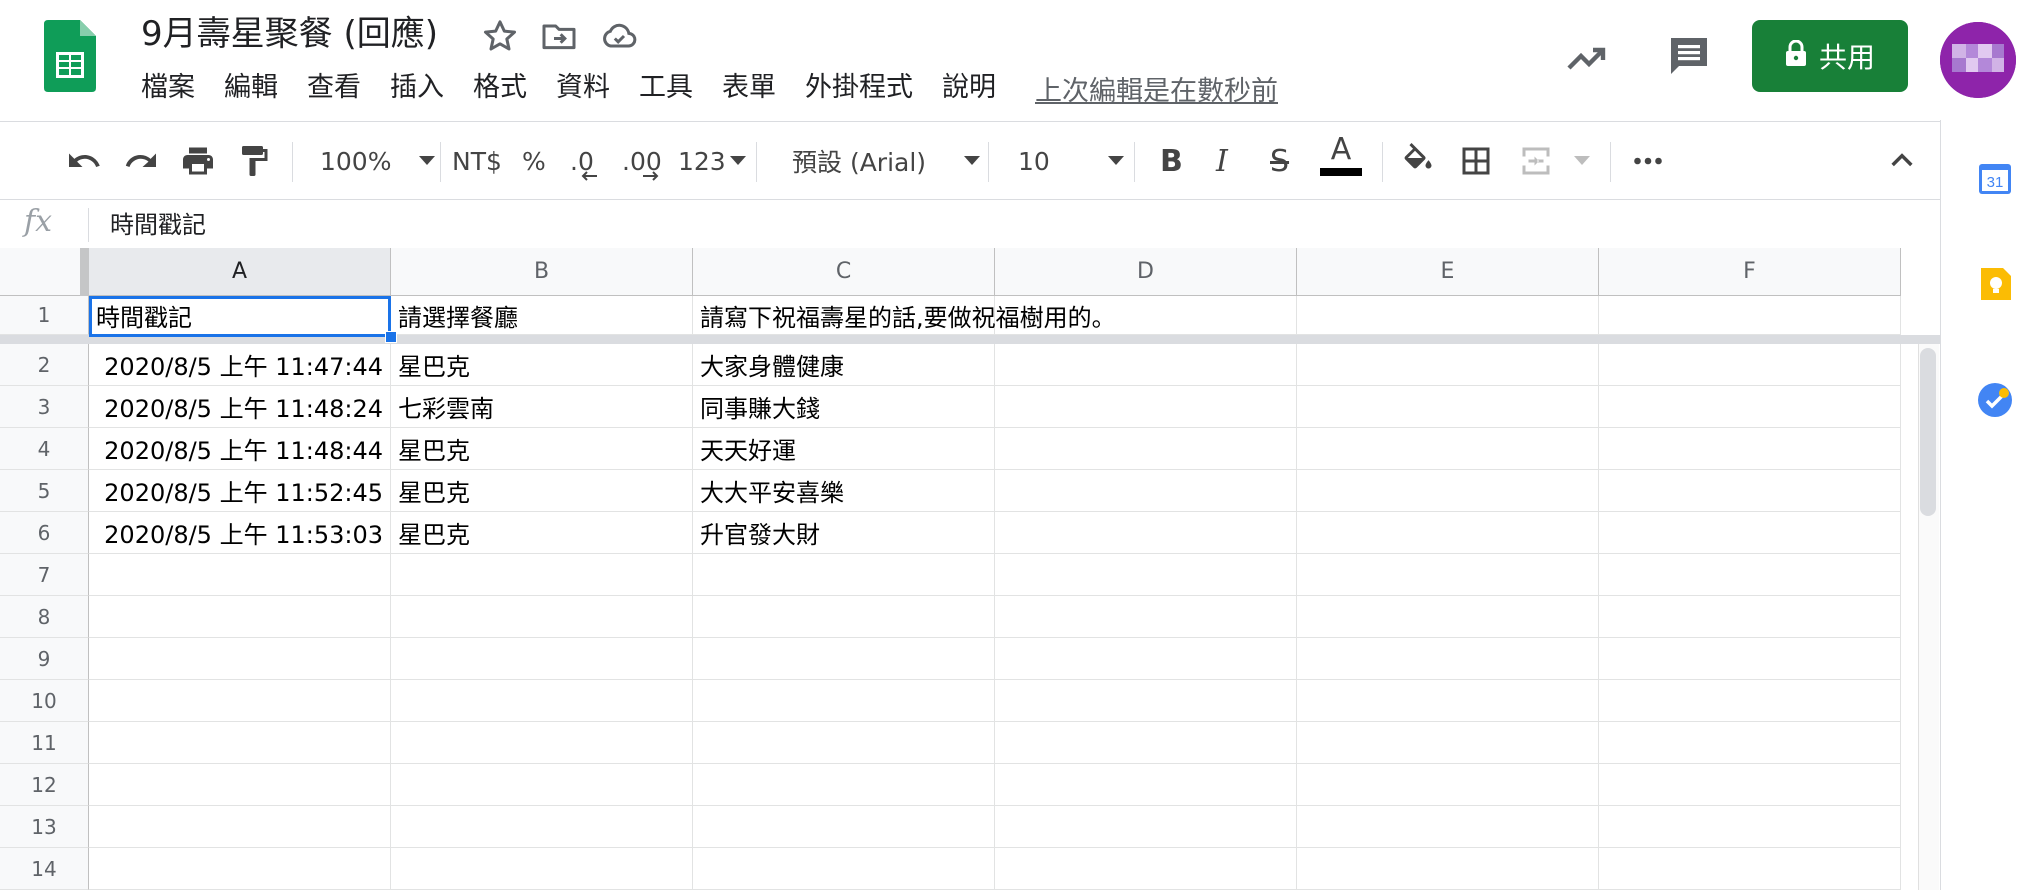  What do you see at coordinates (1978, 60) in the screenshot?
I see `avatar` at bounding box center [1978, 60].